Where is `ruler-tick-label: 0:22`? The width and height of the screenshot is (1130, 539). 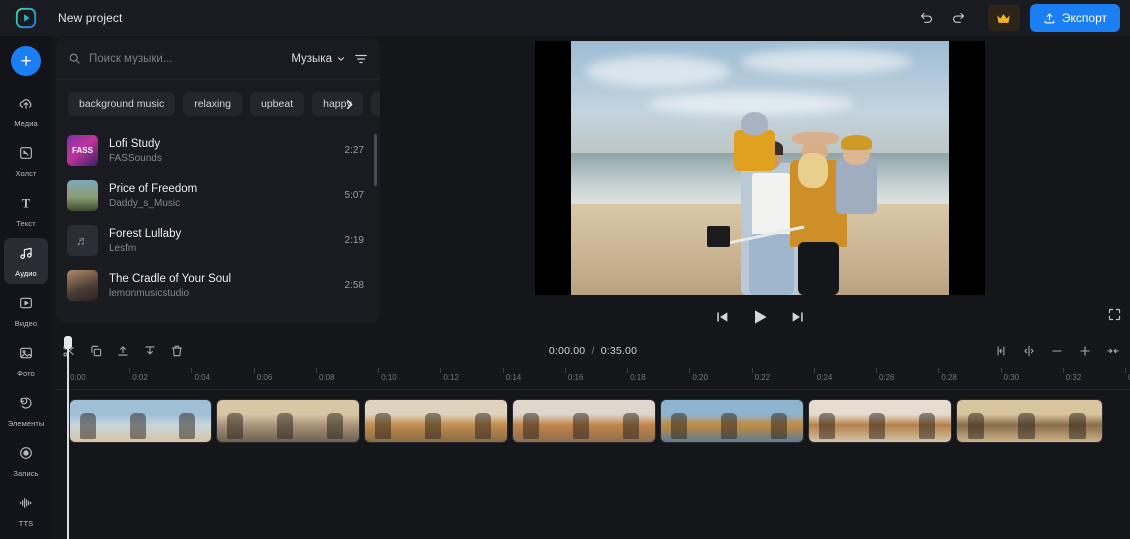
ruler-tick-label: 0:22 is located at coordinates (762, 377).